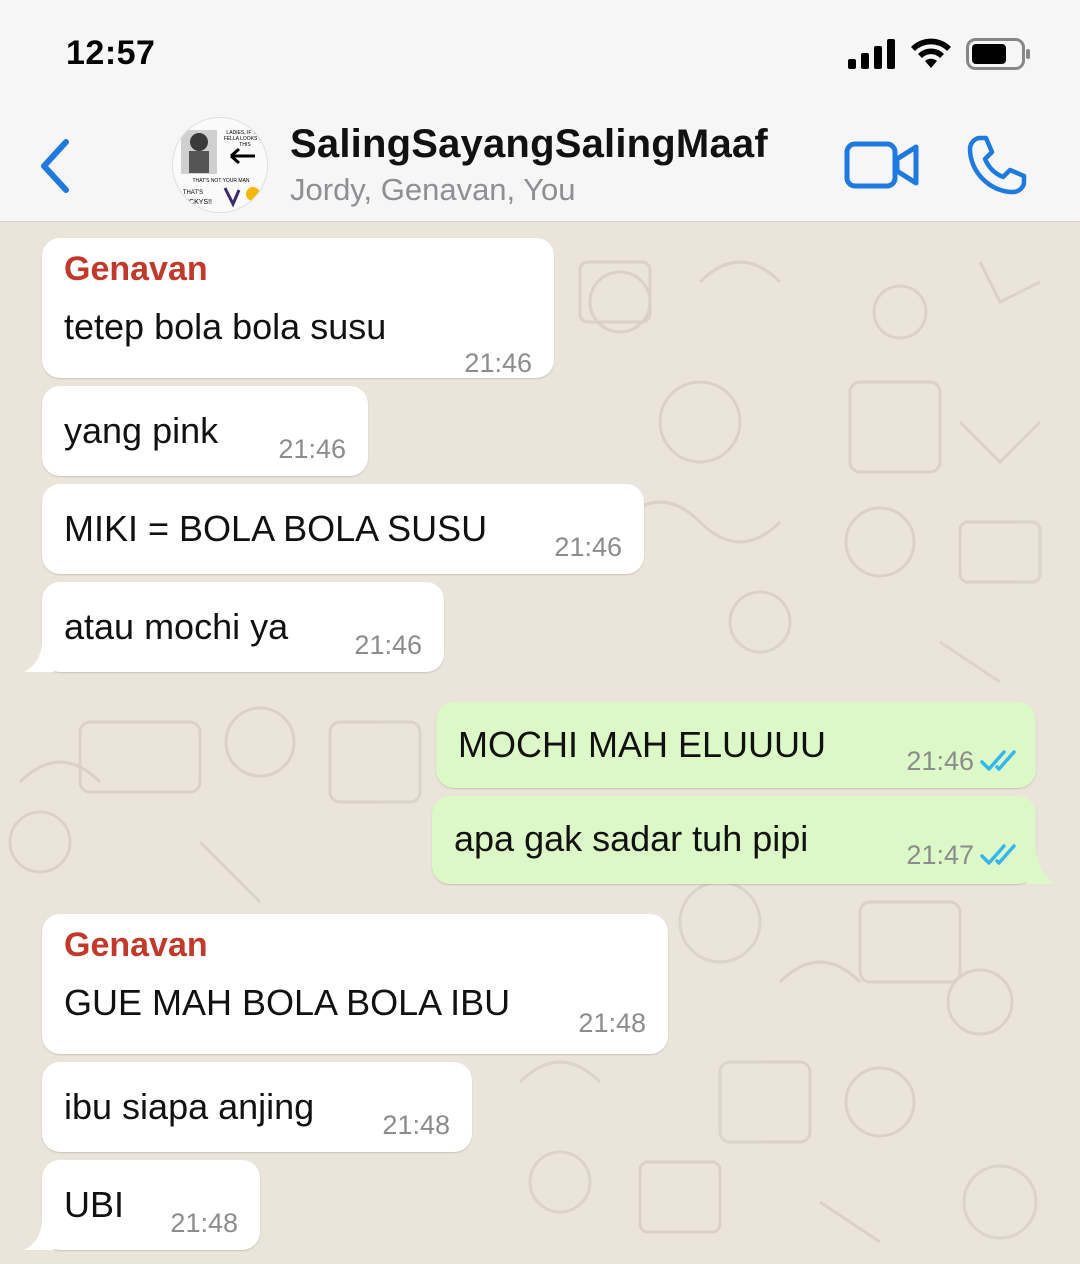 This screenshot has height=1264, width=1080. I want to click on signal-icon, so click(871, 54).